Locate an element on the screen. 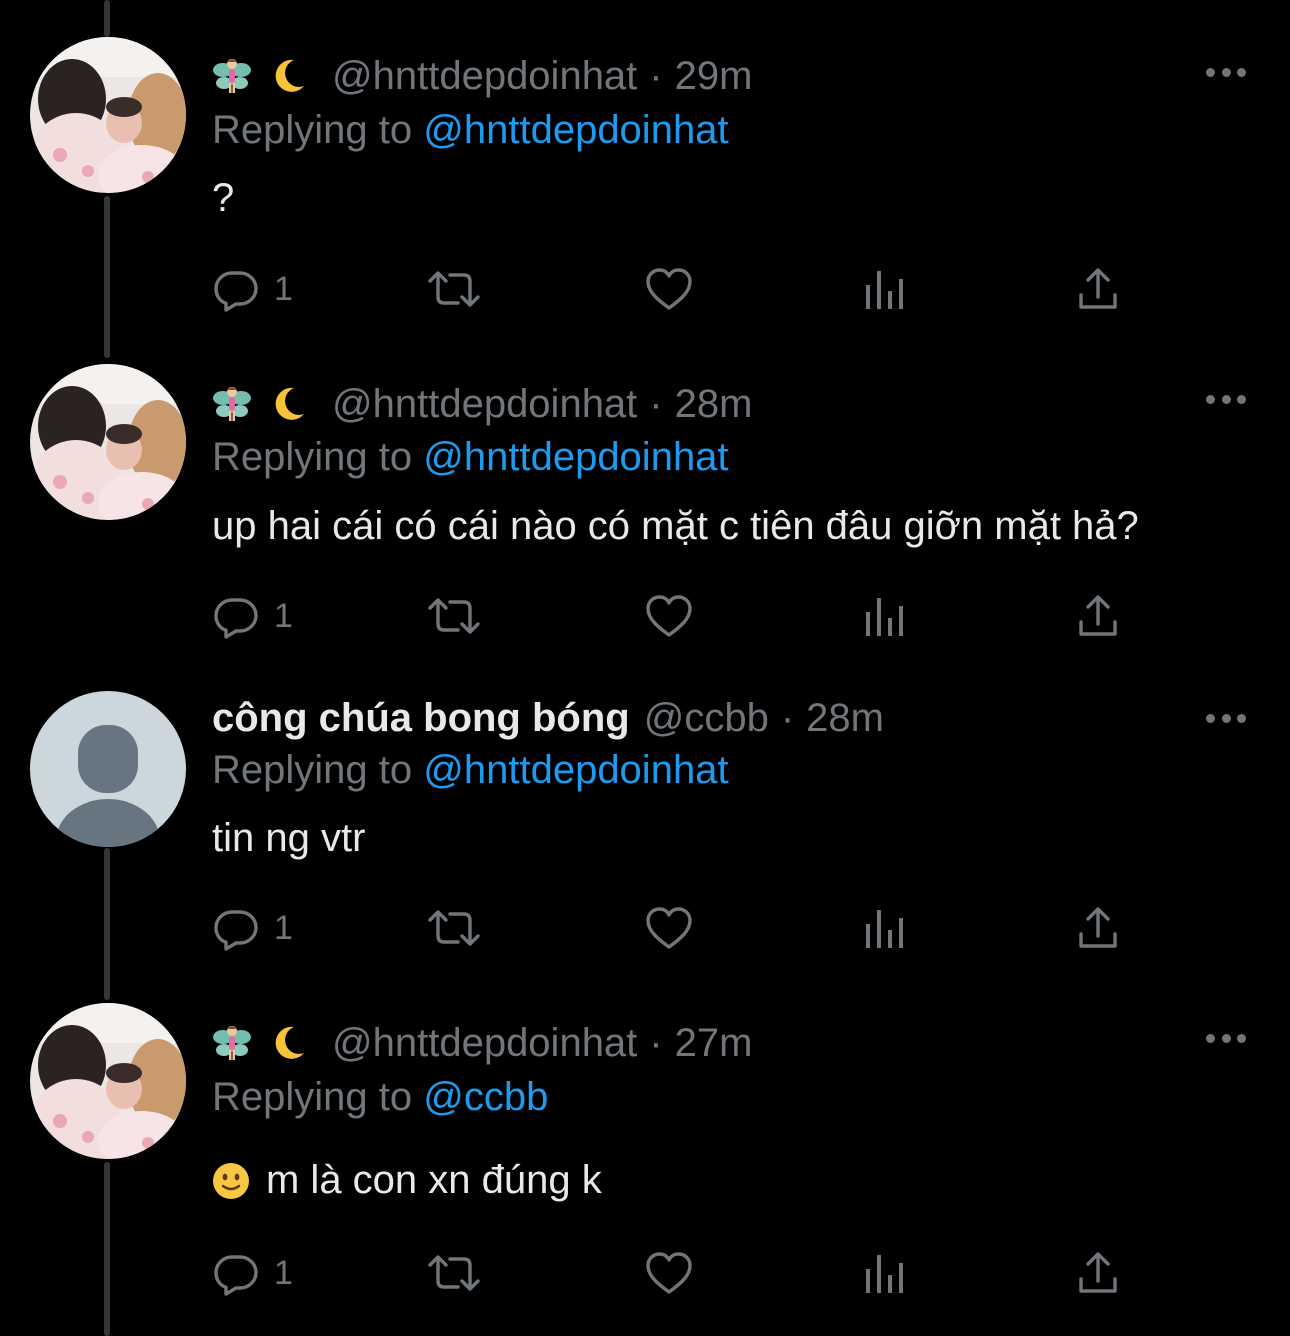 The image size is (1290, 1336). tweet-header: @hnttdepdoinhat · 27m is located at coordinates (482, 1043).